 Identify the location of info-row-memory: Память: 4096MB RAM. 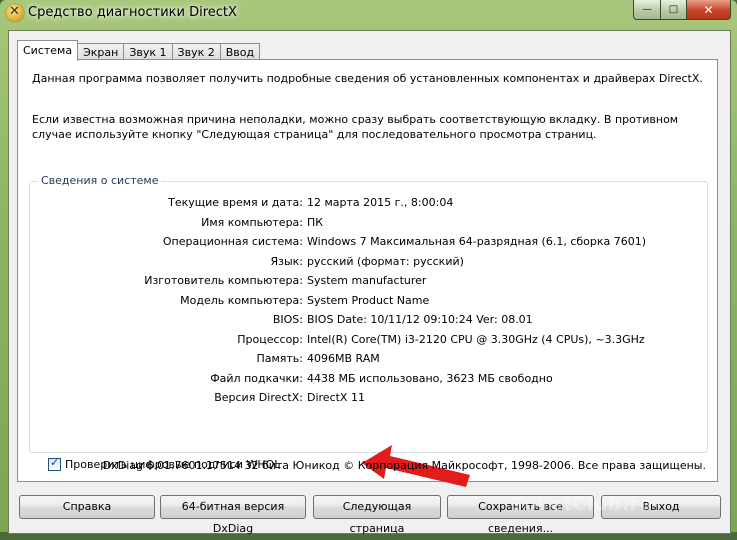
(368, 361).